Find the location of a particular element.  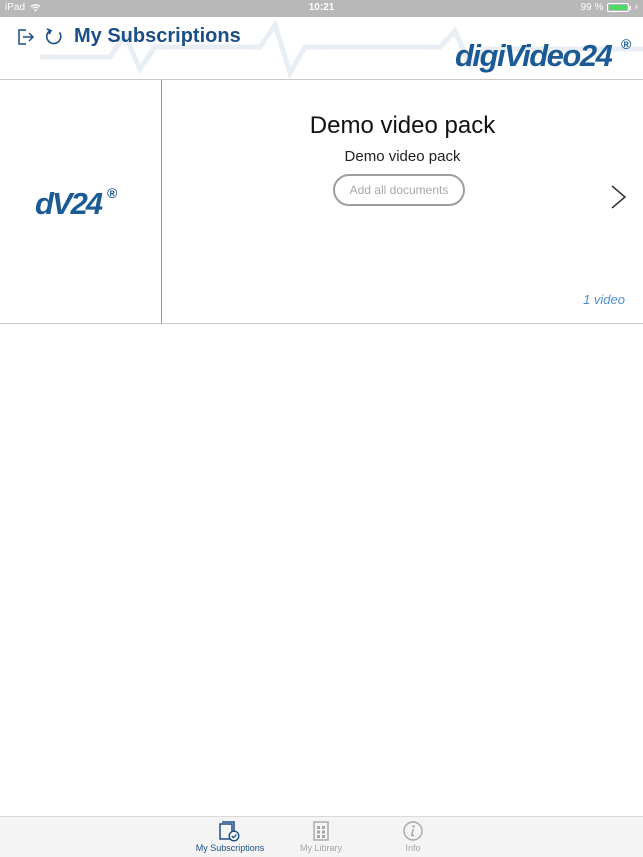

logout-icon is located at coordinates (26, 37).